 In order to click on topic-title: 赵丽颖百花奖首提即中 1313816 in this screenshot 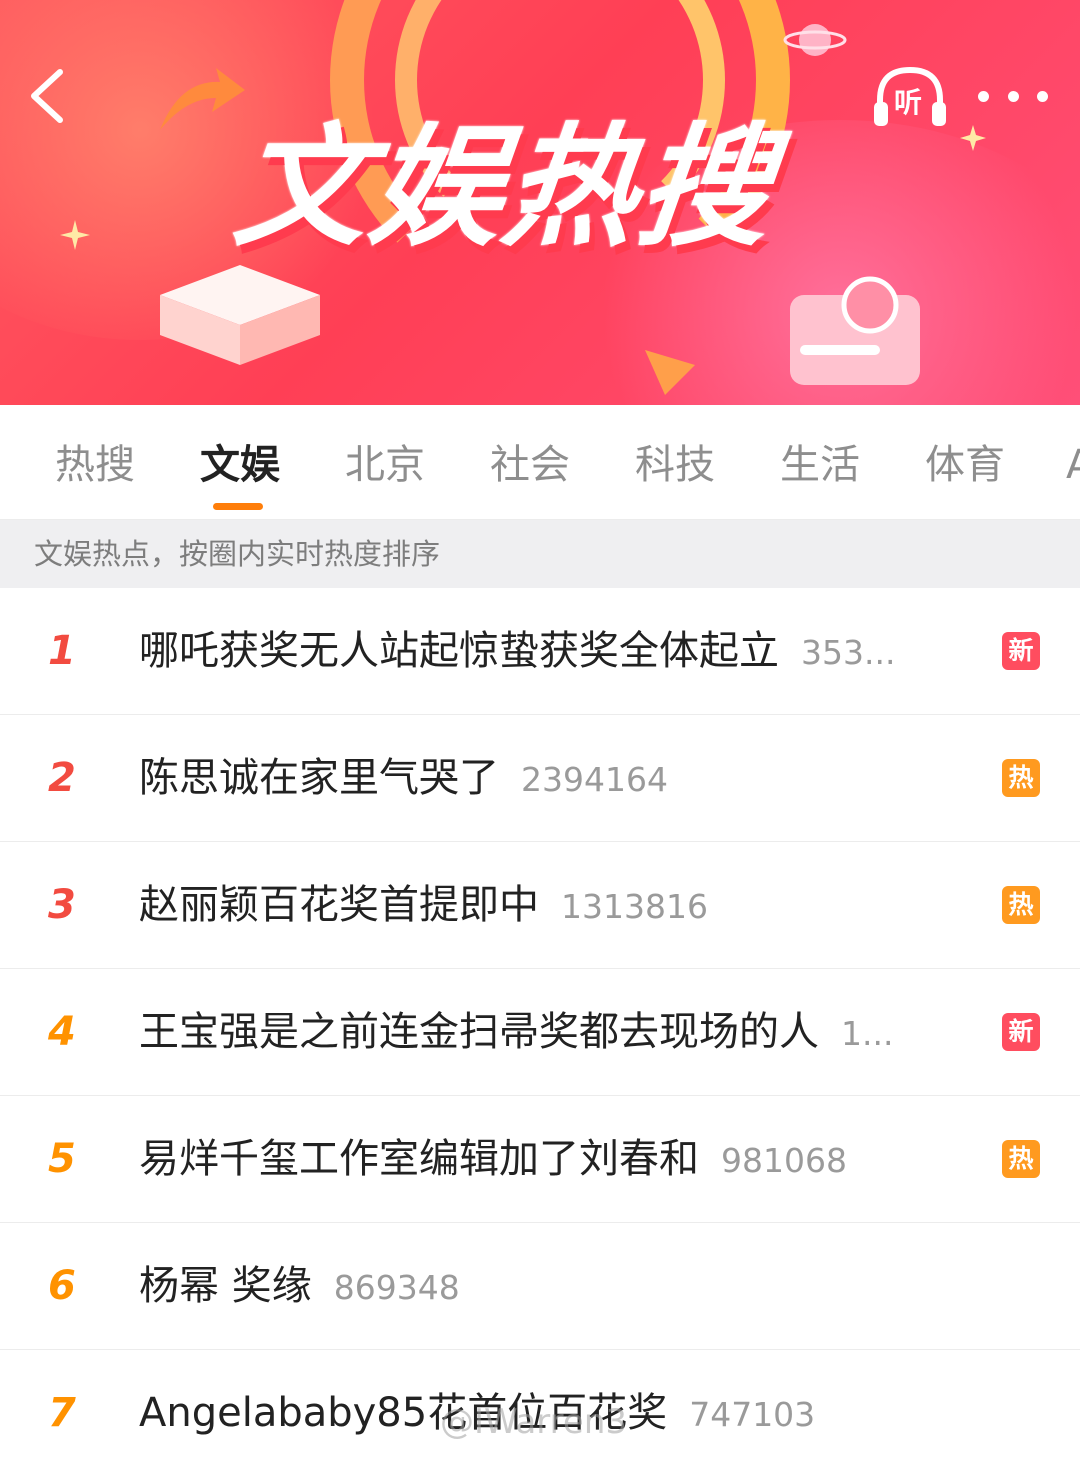, I will do `click(423, 906)`.